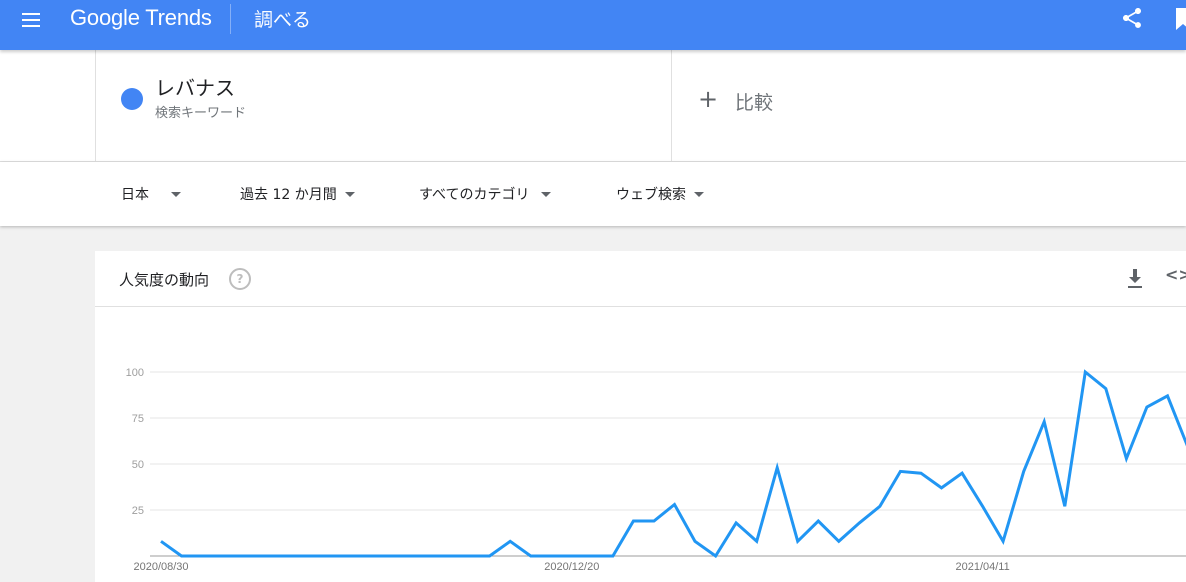  What do you see at coordinates (754, 103) in the screenshot?
I see `compare-label: 比較` at bounding box center [754, 103].